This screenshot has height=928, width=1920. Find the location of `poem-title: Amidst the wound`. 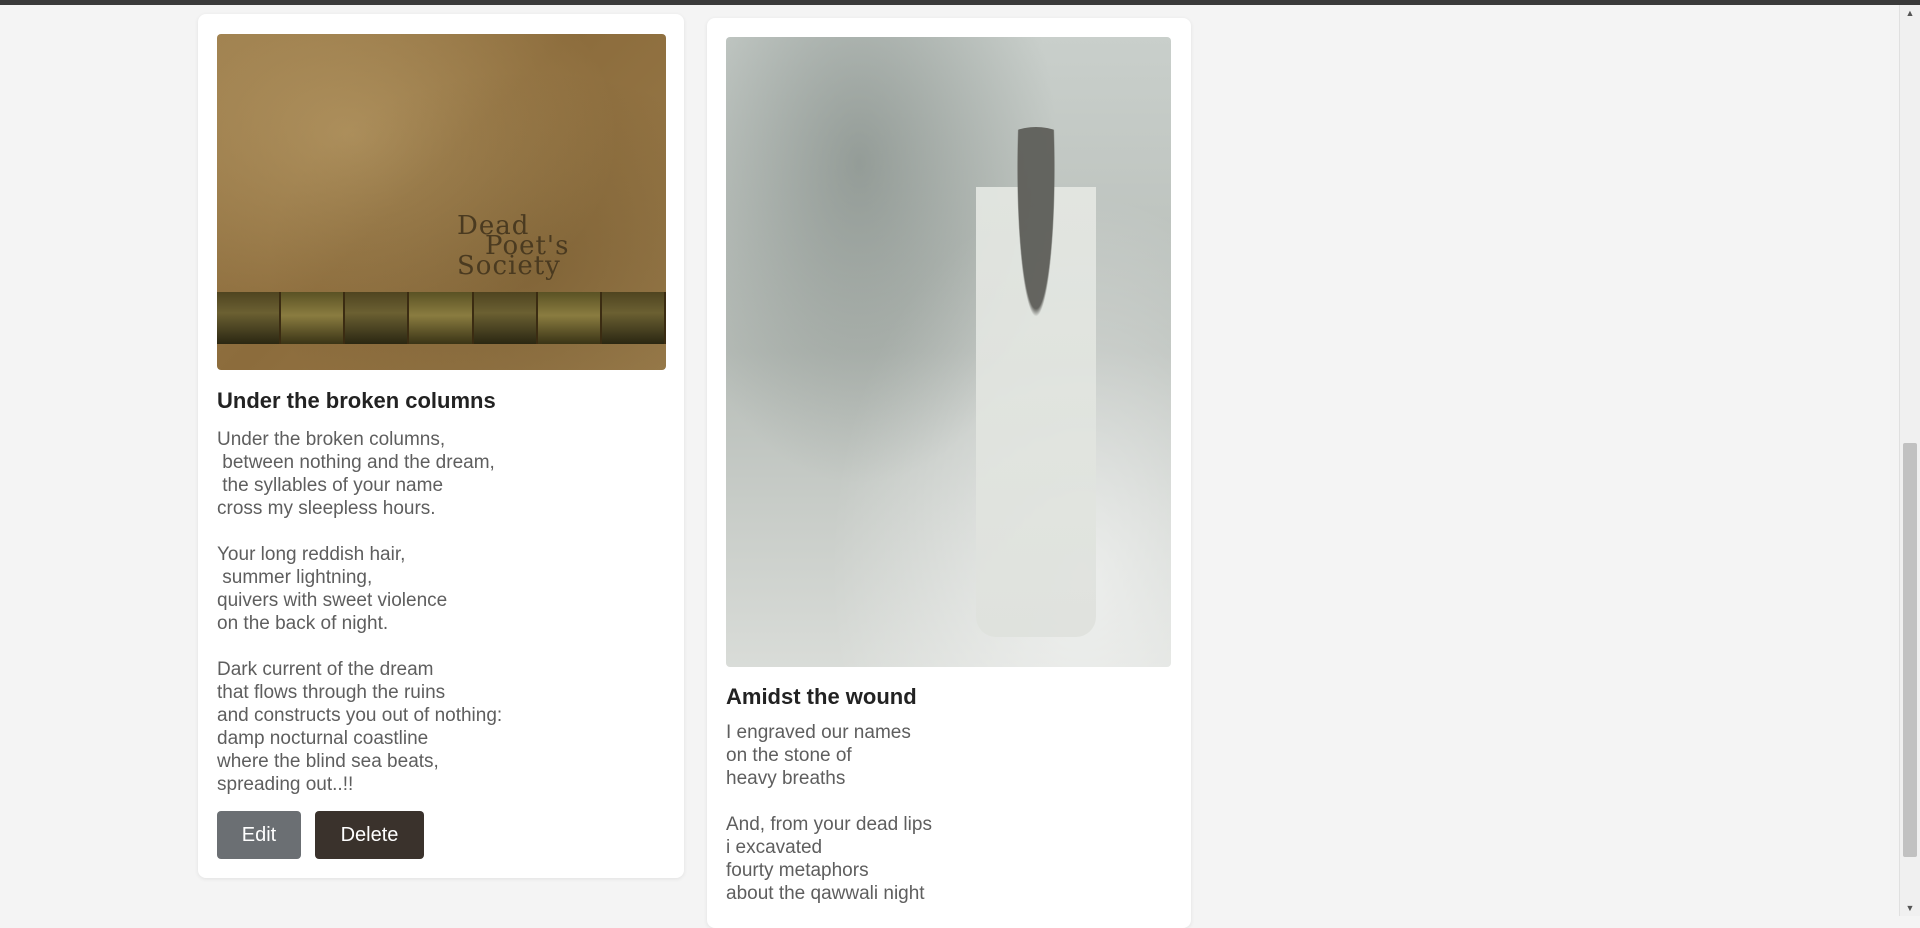

poem-title: Amidst the wound is located at coordinates (821, 696).